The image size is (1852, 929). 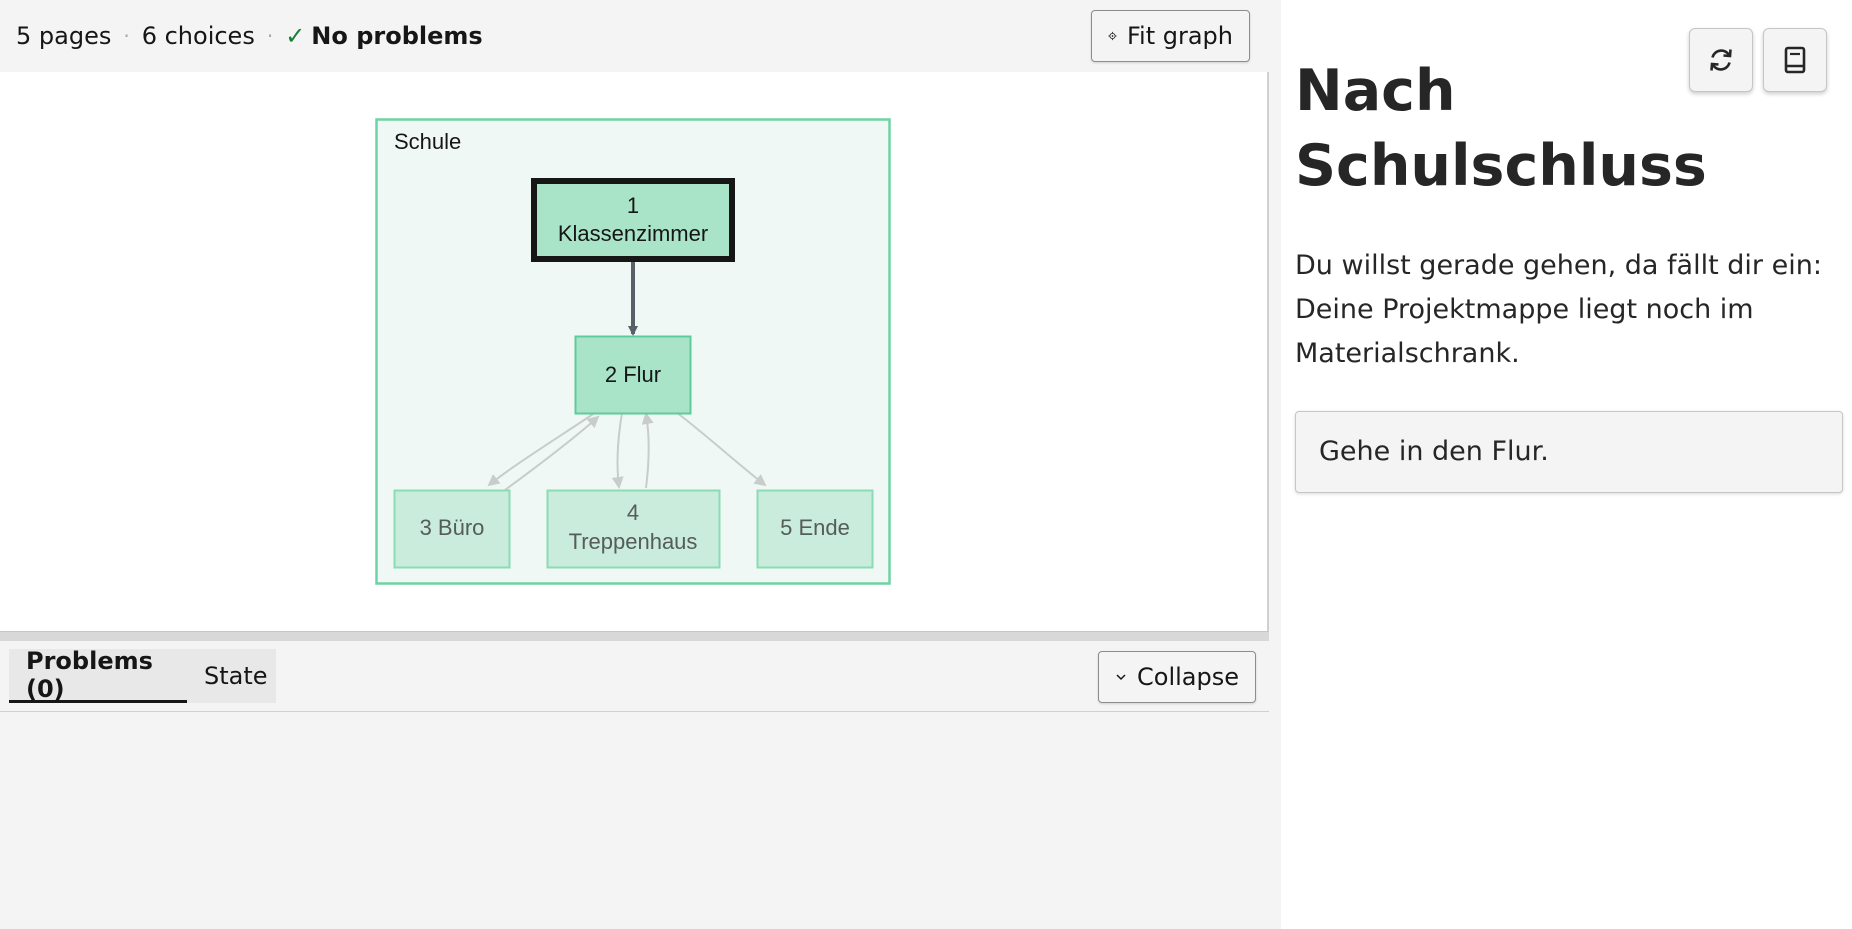 I want to click on story-stats: 5 pages · 6 choices · ✓ No problems, so click(x=249, y=36).